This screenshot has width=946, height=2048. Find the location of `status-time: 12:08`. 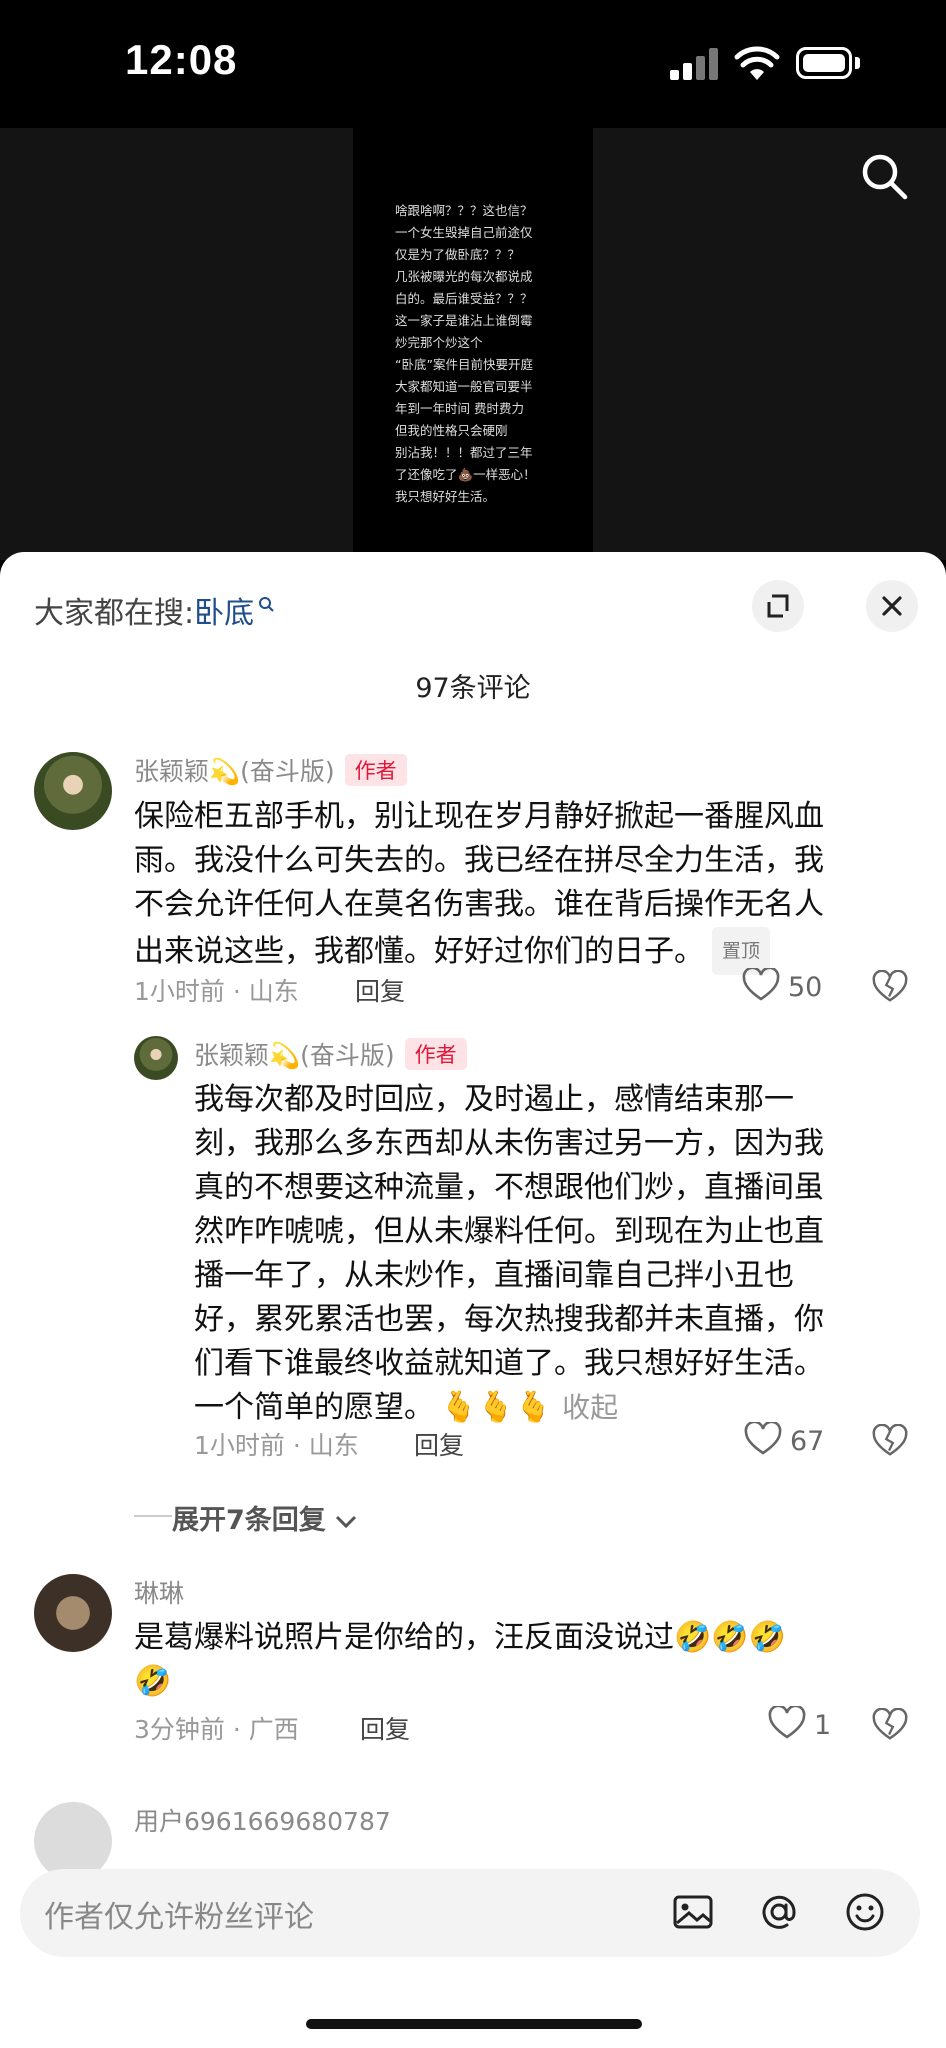

status-time: 12:08 is located at coordinates (181, 59).